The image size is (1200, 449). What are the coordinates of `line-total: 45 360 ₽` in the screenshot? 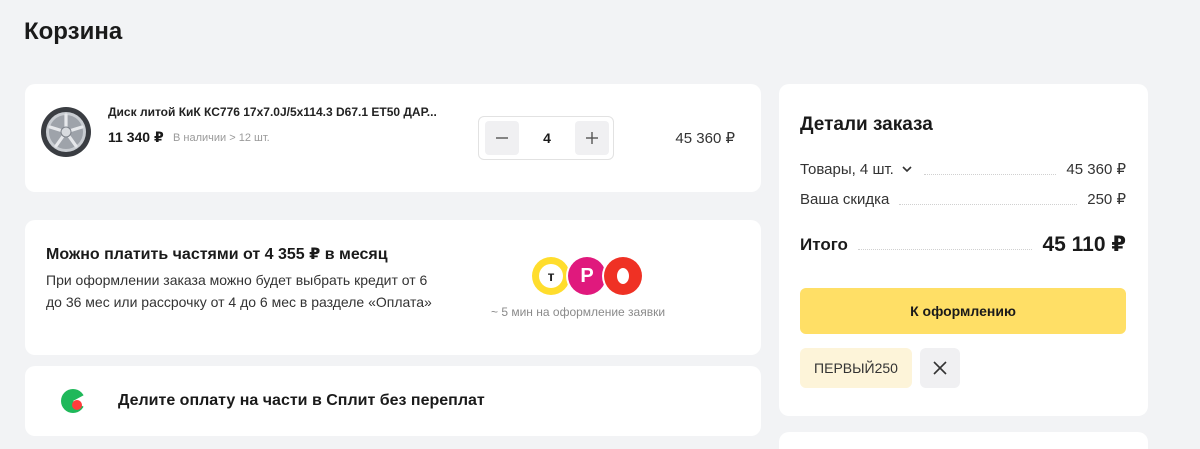 It's located at (705, 138).